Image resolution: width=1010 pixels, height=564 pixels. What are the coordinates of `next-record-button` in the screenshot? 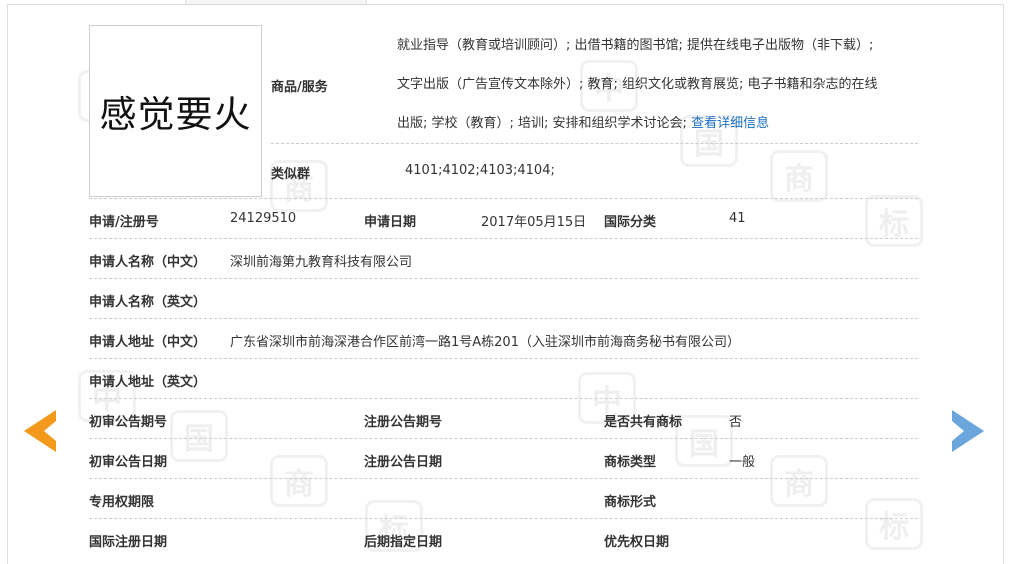 It's located at (968, 431).